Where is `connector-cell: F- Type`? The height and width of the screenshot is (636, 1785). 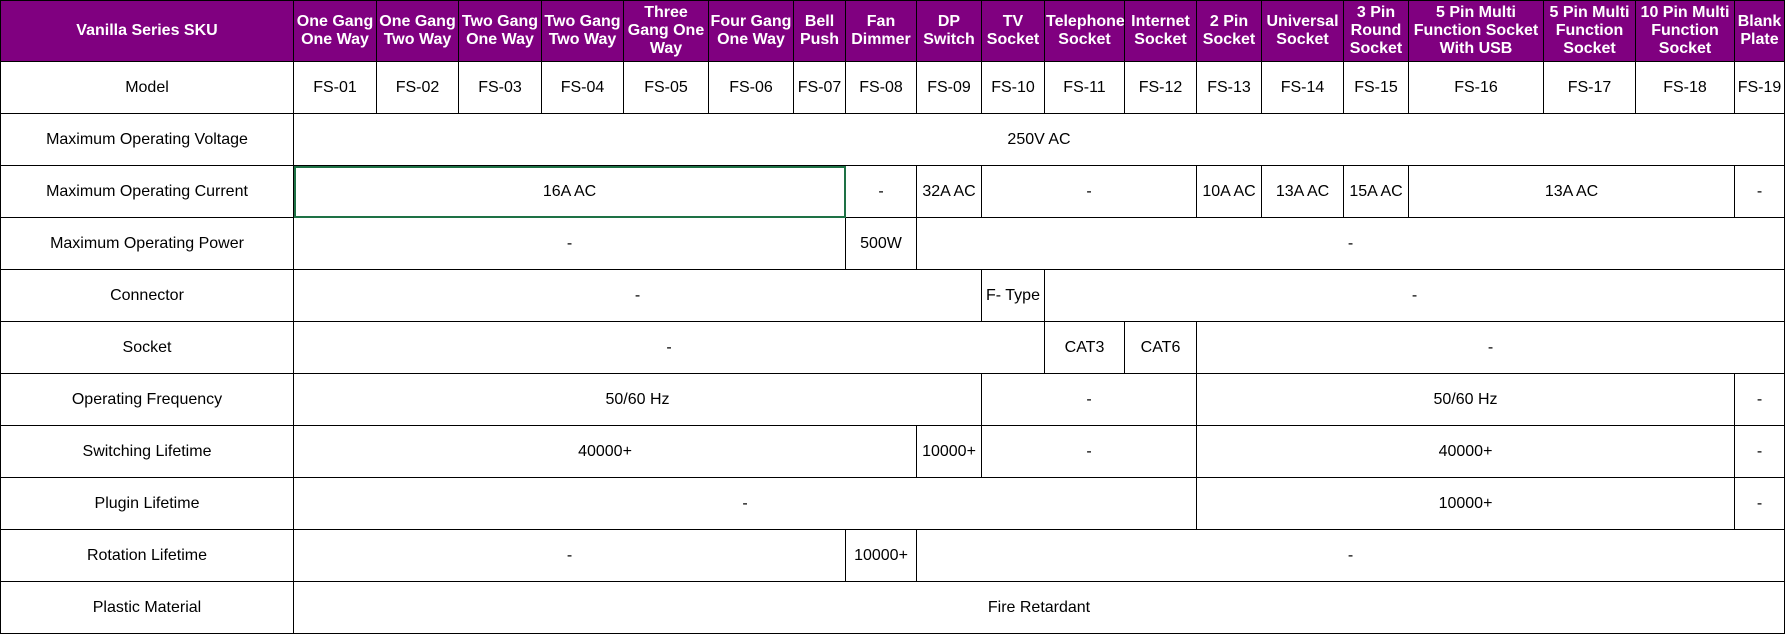
connector-cell: F- Type is located at coordinates (1013, 295).